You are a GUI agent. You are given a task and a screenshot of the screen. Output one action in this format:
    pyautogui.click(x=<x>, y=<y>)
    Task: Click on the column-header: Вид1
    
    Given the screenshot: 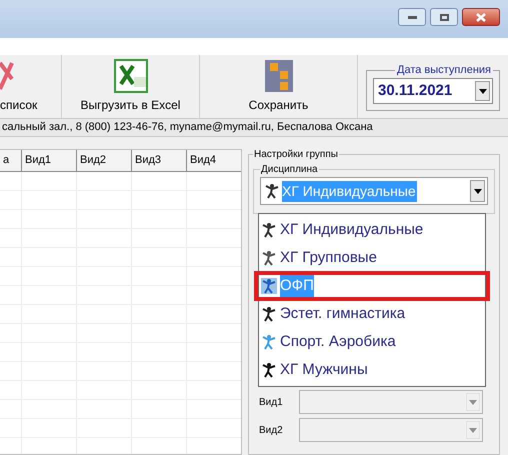 What is the action you would take?
    pyautogui.click(x=49, y=160)
    